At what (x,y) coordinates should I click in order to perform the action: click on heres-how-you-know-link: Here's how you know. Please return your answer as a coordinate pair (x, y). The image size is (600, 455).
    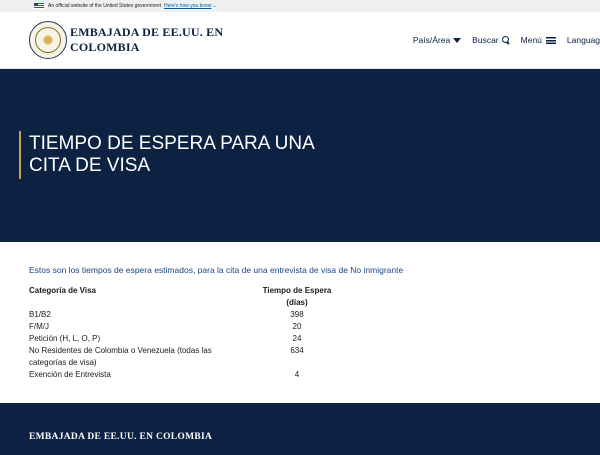
    Looking at the image, I should click on (187, 6).